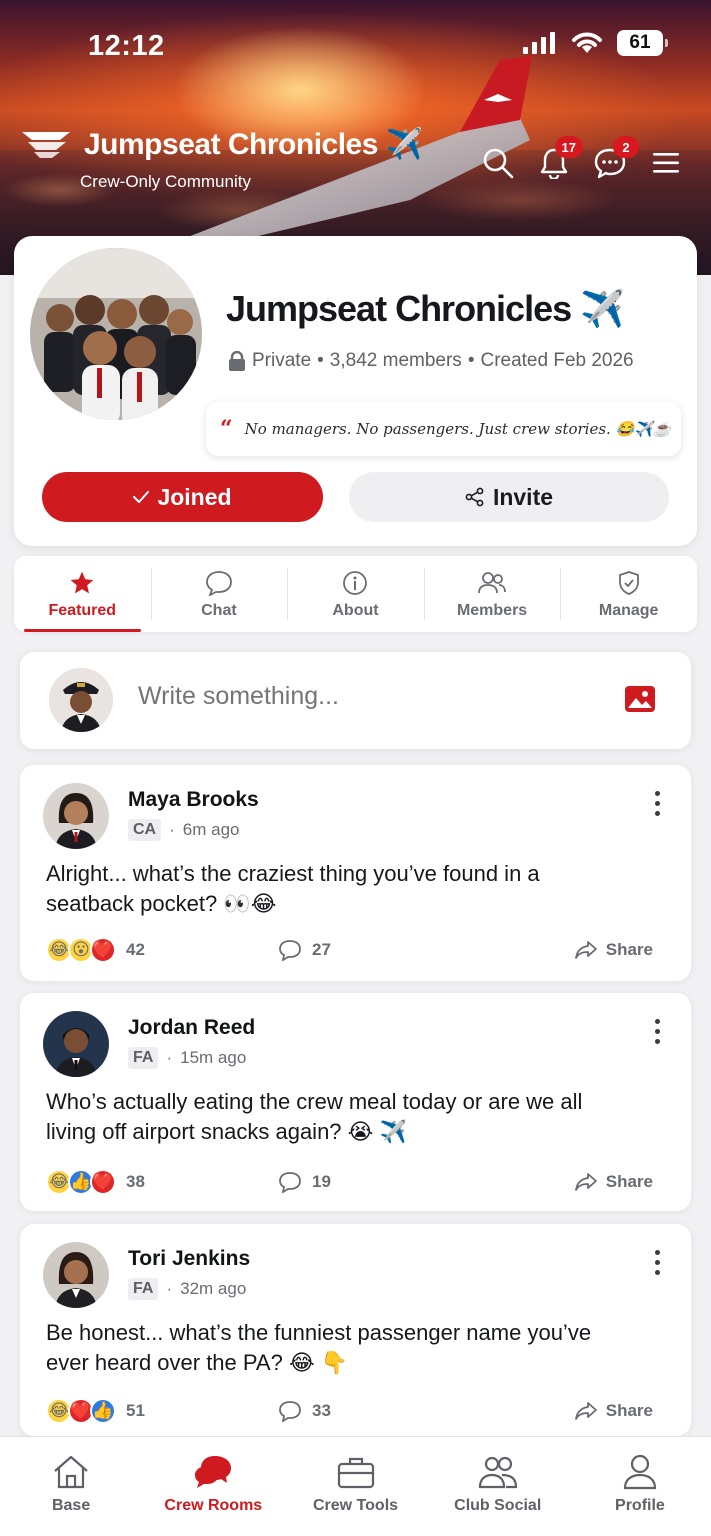  What do you see at coordinates (492, 583) in the screenshot?
I see `members-icon` at bounding box center [492, 583].